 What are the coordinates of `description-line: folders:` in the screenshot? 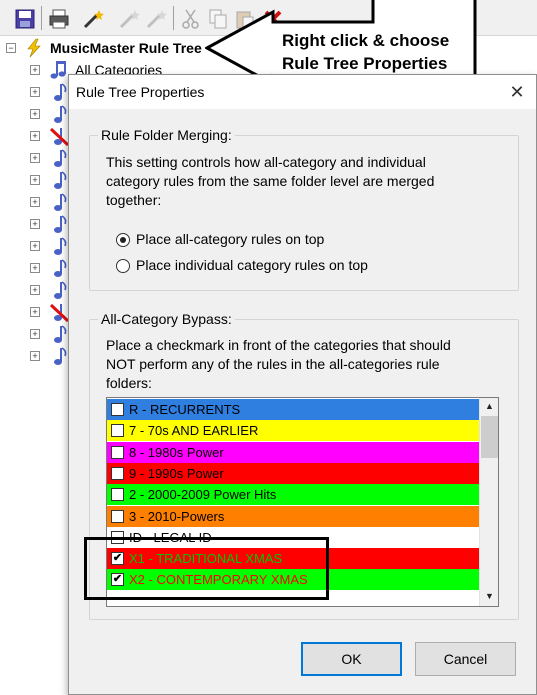 It's located at (129, 383).